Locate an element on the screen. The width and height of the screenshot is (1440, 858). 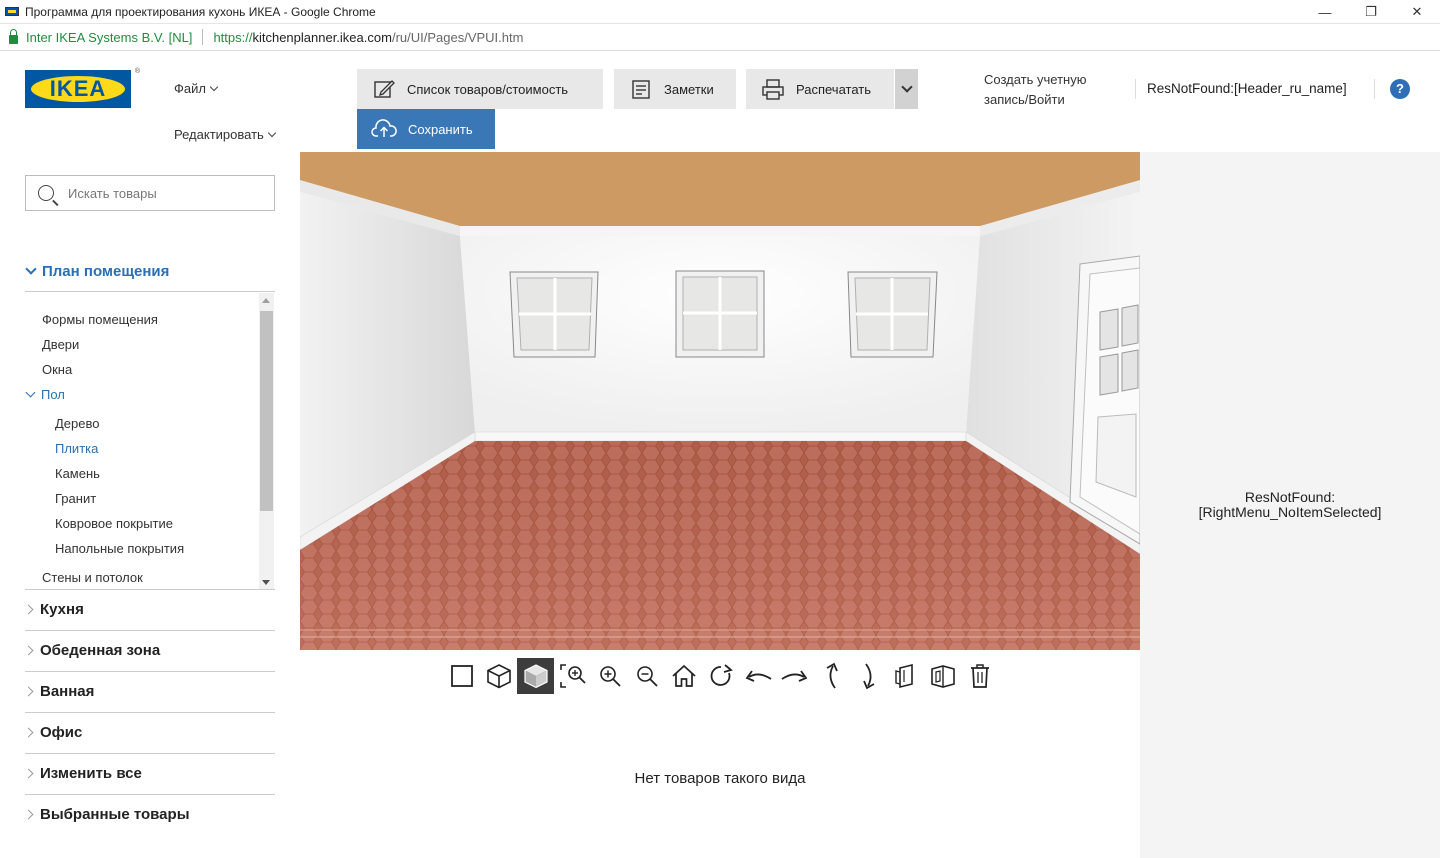
tree-scrollbar is located at coordinates (266, 441).